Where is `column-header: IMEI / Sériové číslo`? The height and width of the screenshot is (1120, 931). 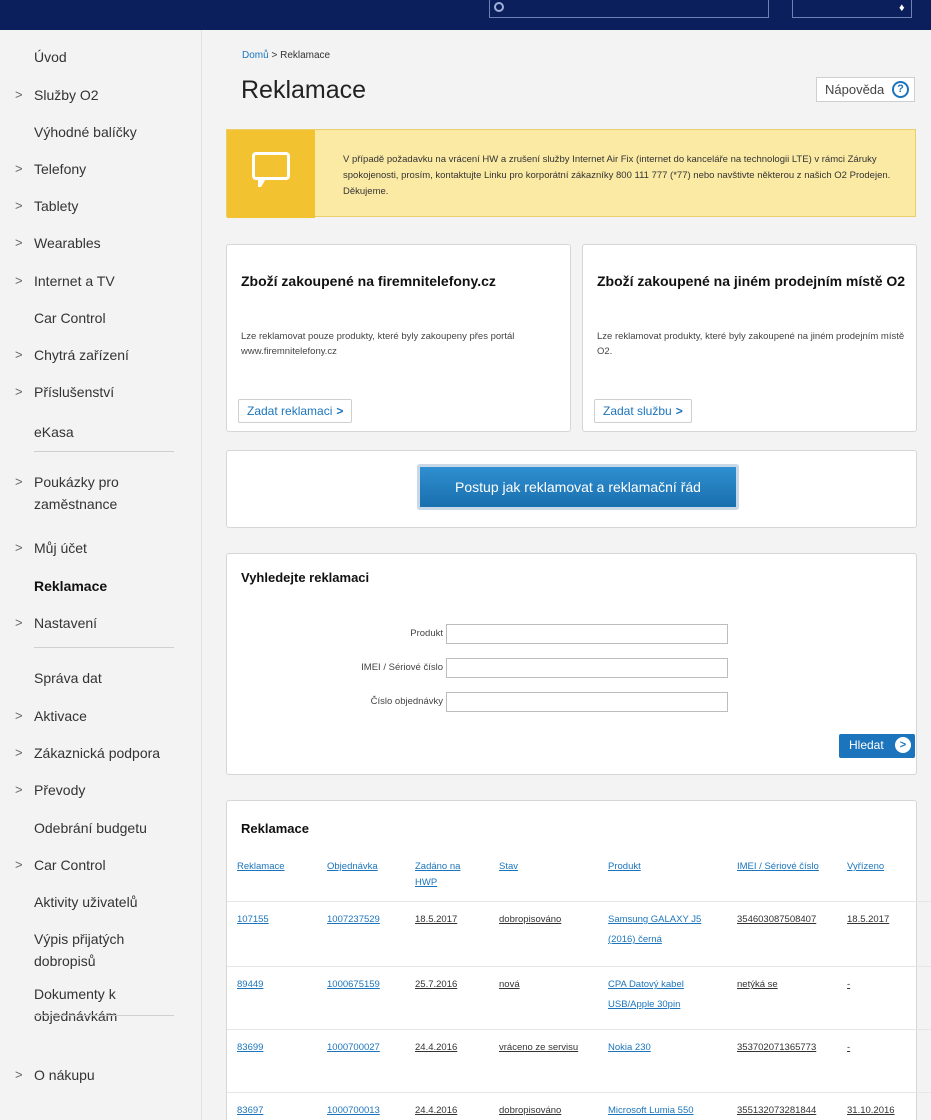
column-header: IMEI / Sériové číslo is located at coordinates (792, 867).